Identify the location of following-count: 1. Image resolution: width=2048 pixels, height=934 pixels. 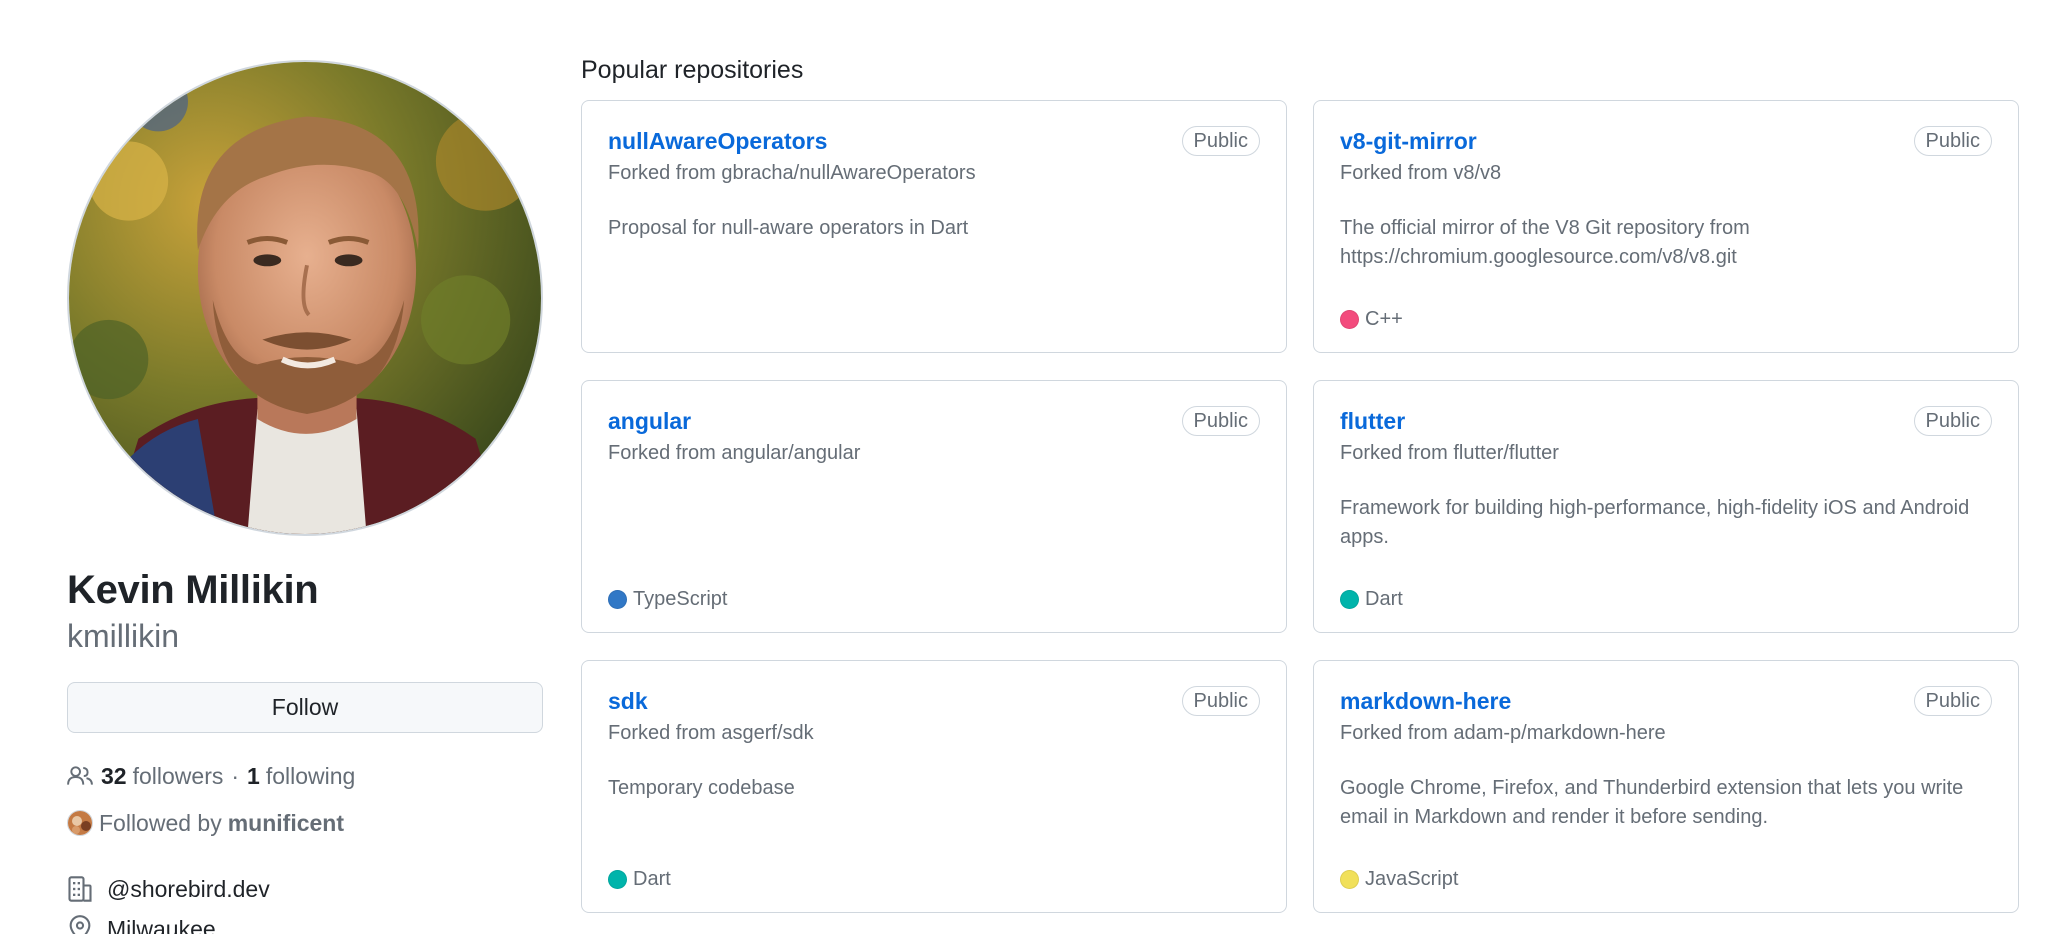
(253, 775).